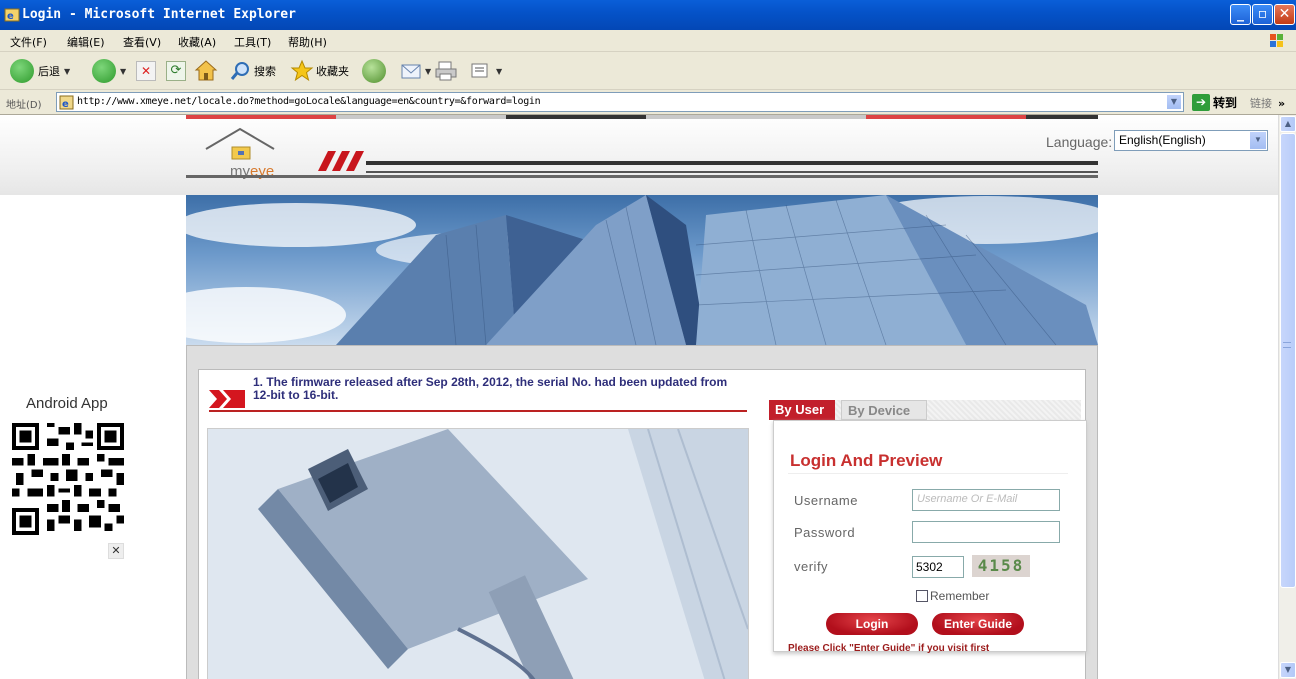 The height and width of the screenshot is (679, 1296). What do you see at coordinates (265, 71) in the screenshot?
I see `search-label: 搜索` at bounding box center [265, 71].